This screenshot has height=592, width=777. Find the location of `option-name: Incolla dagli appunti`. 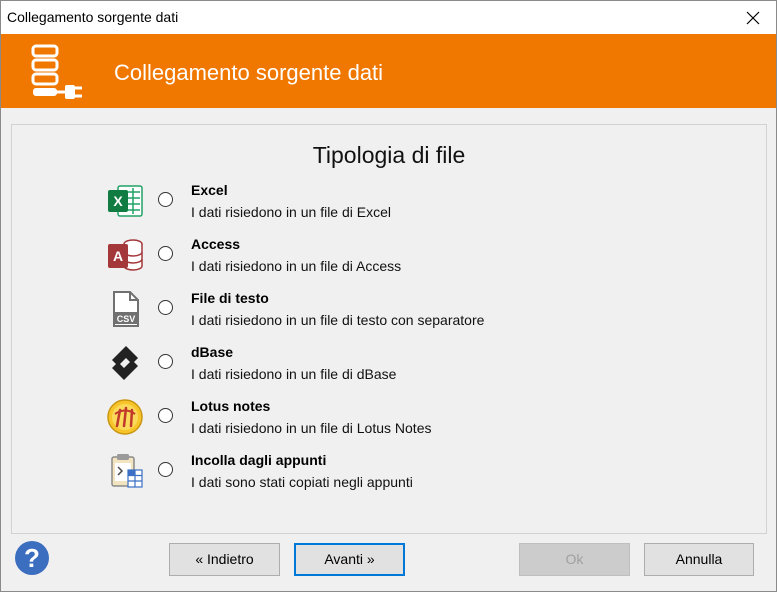

option-name: Incolla dagli appunti is located at coordinates (259, 460).